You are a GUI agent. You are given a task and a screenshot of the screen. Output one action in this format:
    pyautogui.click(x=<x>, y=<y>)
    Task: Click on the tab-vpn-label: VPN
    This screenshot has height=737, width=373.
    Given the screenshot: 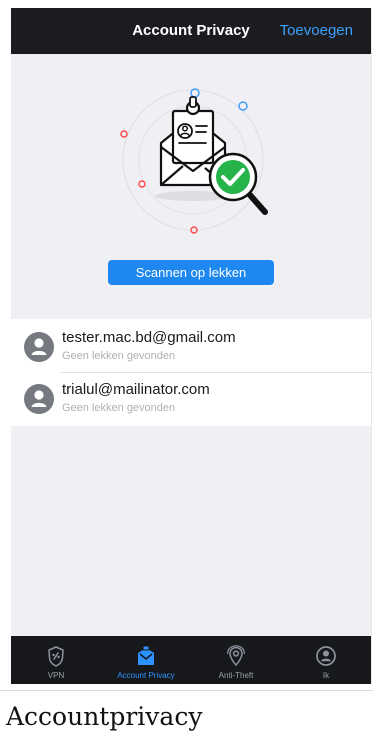 What is the action you would take?
    pyautogui.click(x=56, y=675)
    